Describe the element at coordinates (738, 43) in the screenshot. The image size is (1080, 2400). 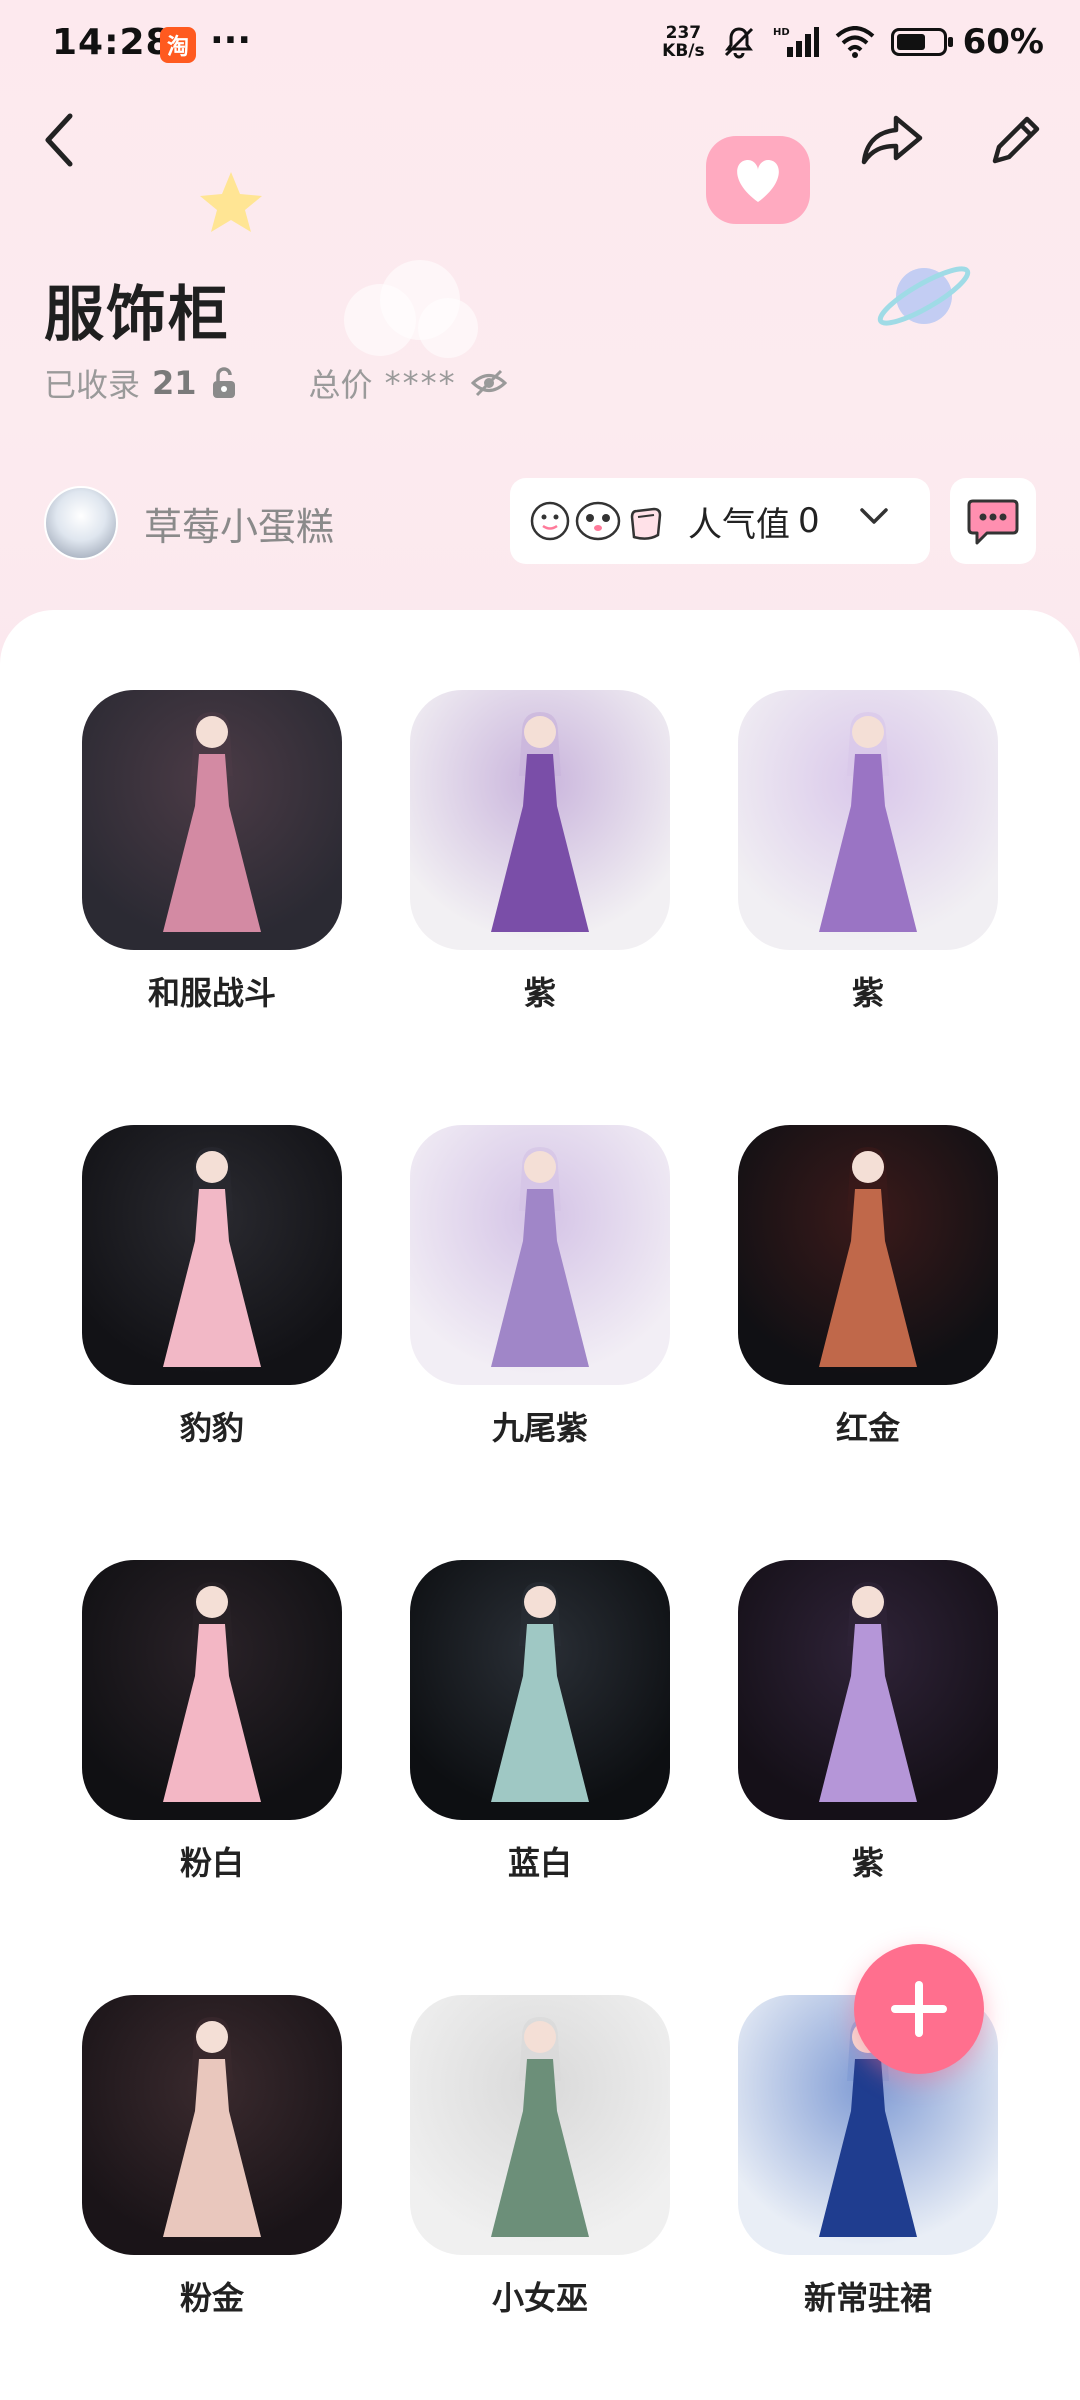
I see `mute-bell-icon` at that location.